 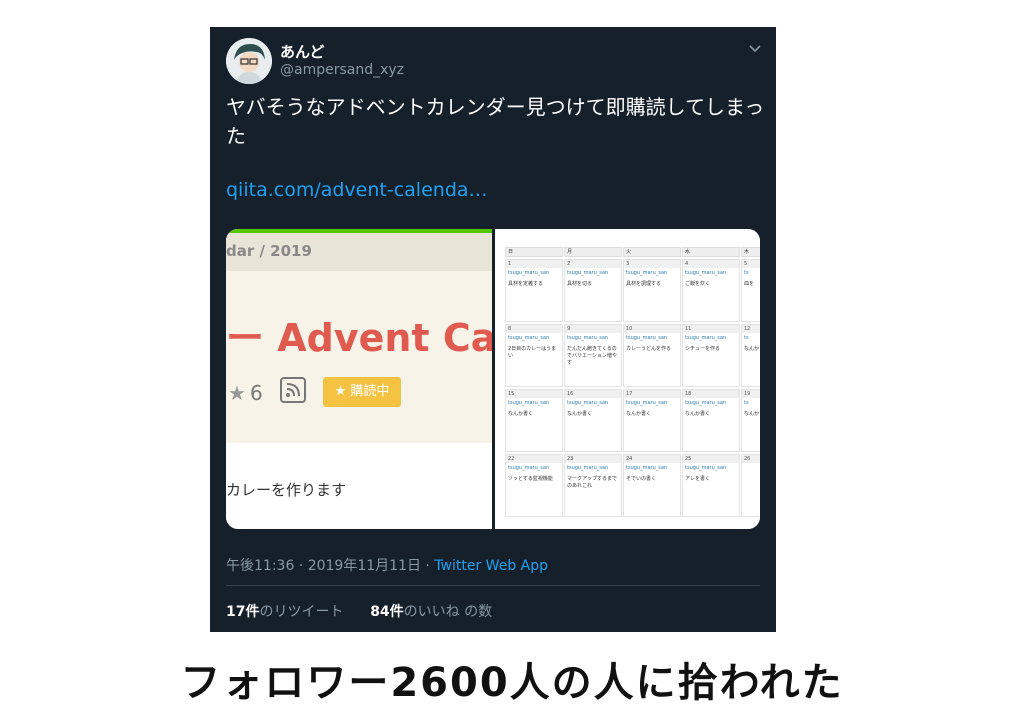 I want to click on calendar-day-cell: 17 tsugu_maru_san なんか書く, so click(x=652, y=420).